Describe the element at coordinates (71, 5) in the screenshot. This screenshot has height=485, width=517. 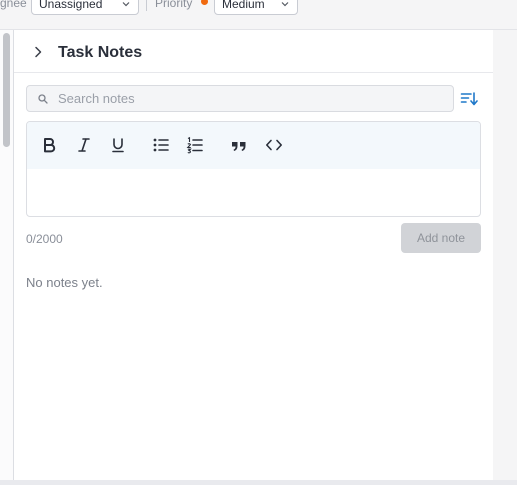
I see `assignee-value: Unassigned` at that location.